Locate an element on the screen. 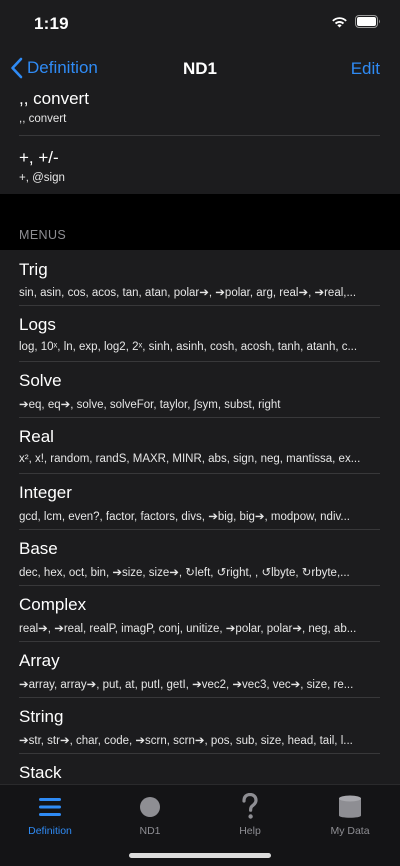  battery-icon is located at coordinates (367, 21).